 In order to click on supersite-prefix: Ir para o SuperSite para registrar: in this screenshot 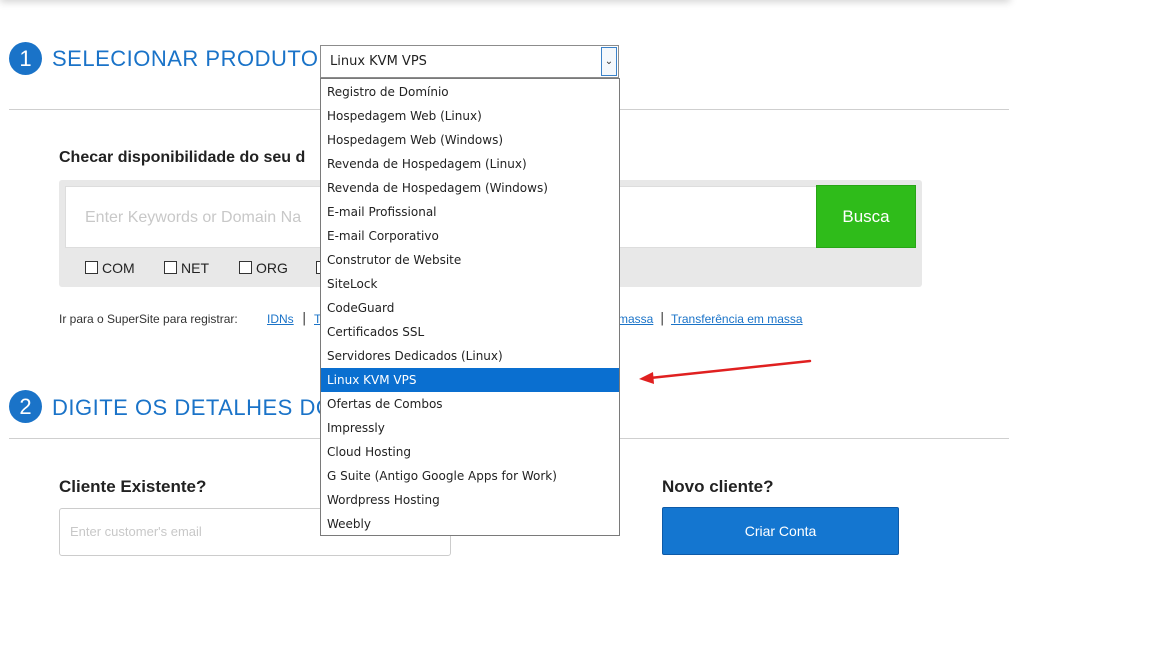, I will do `click(148, 319)`.